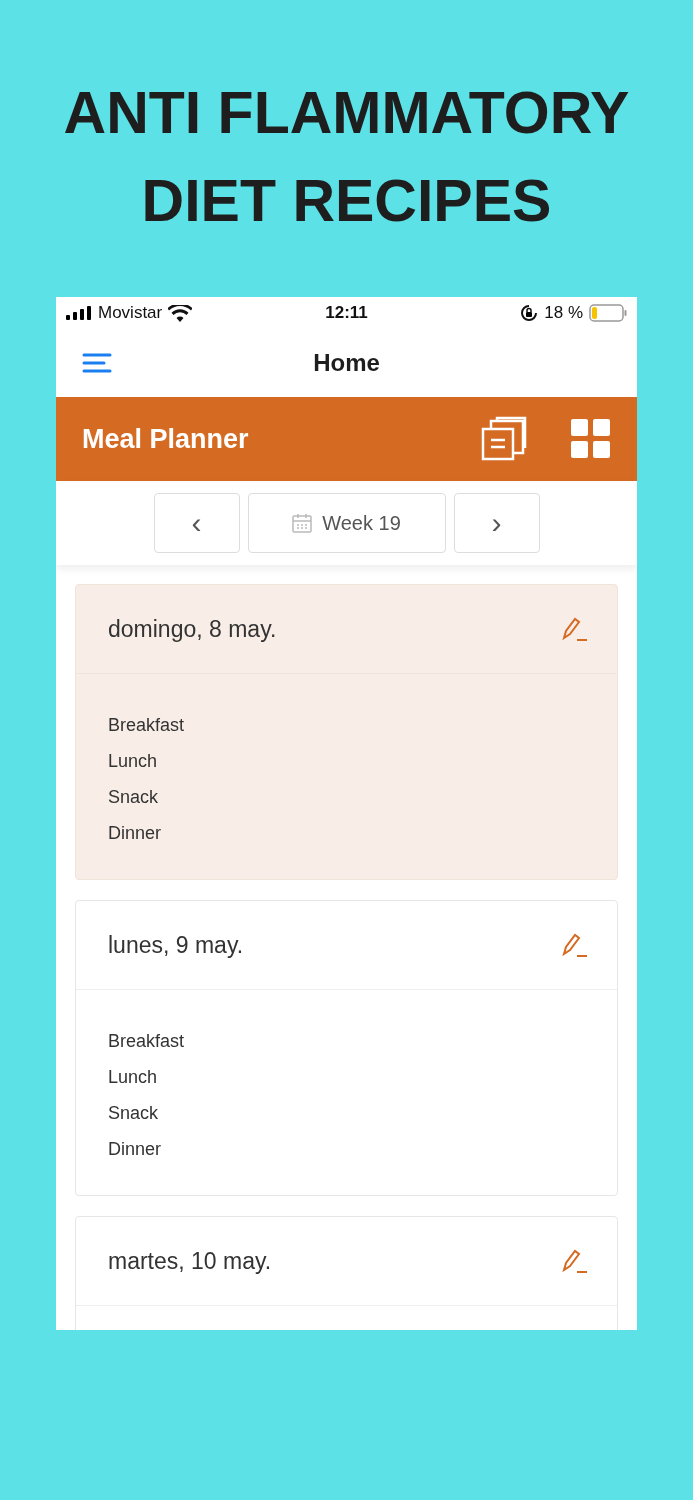  Describe the element at coordinates (504, 439) in the screenshot. I see `copy-list-icon` at that location.